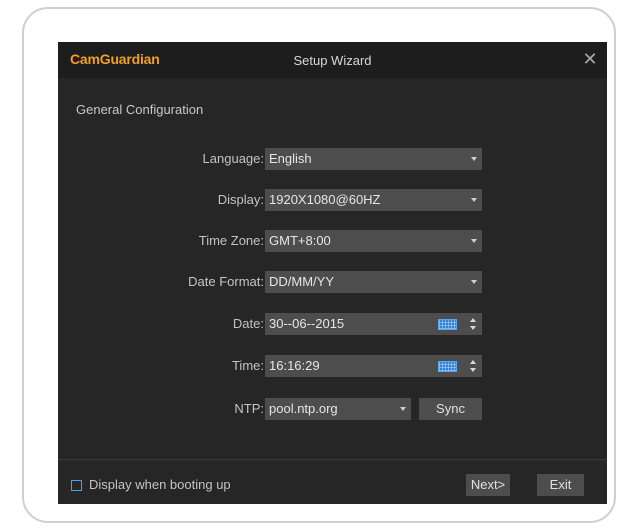 The image size is (619, 532). Describe the element at coordinates (233, 158) in the screenshot. I see `language-label: Language:` at that location.